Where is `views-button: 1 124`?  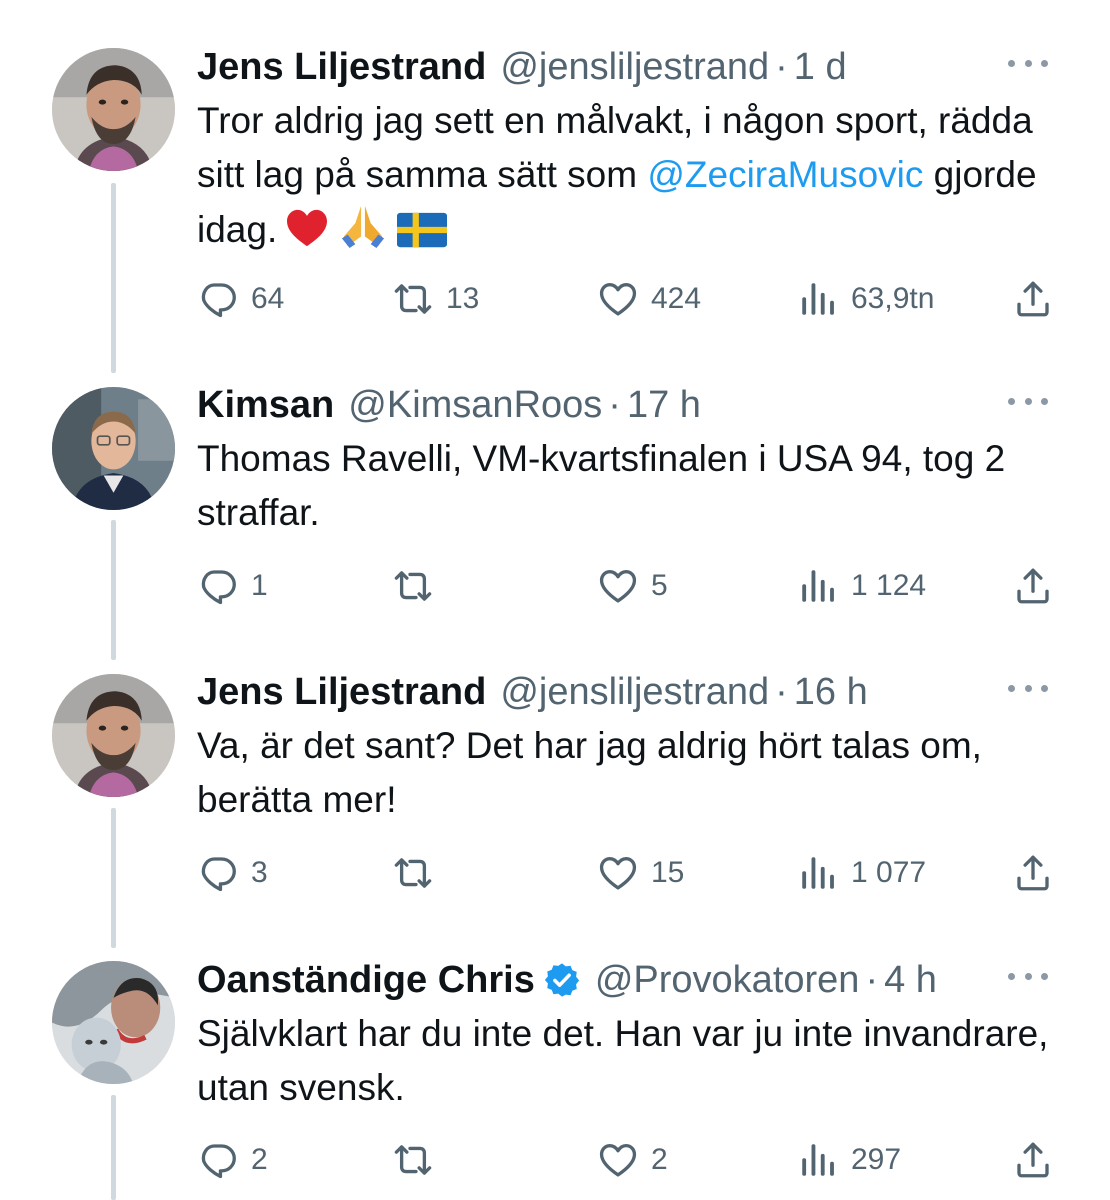
views-button: 1 124 is located at coordinates (861, 586).